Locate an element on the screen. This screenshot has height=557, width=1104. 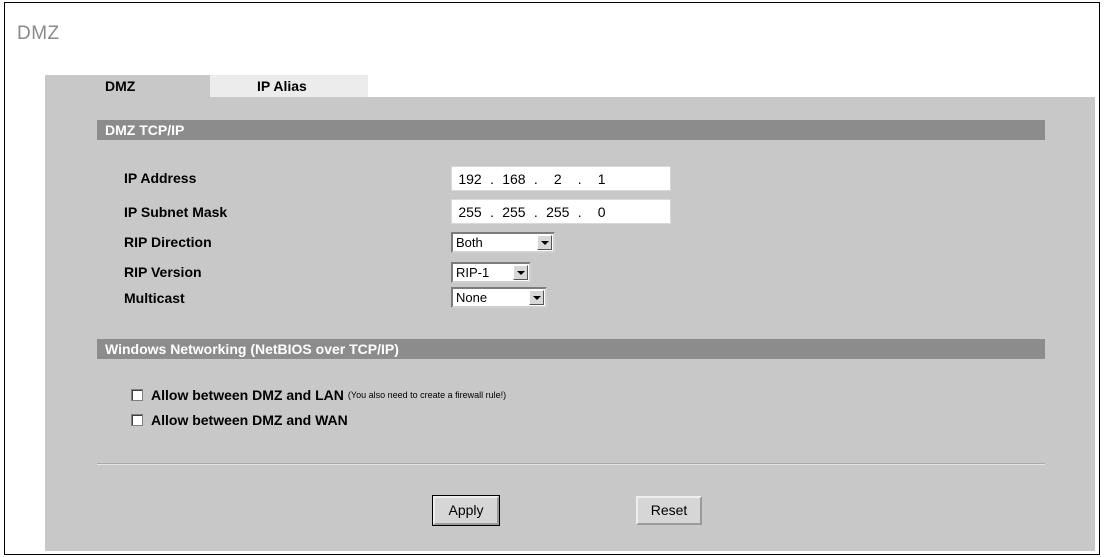
multicast-label: Multicast is located at coordinates (154, 298).